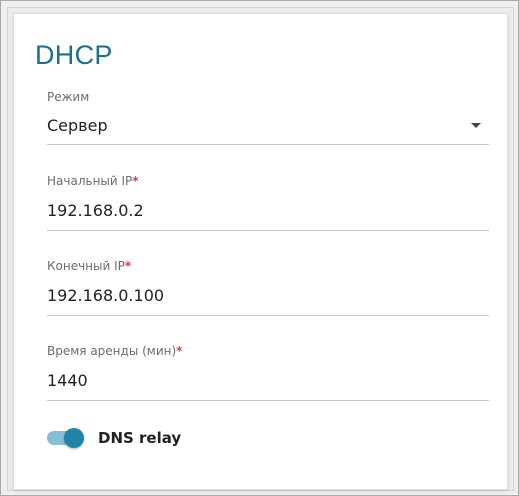  What do you see at coordinates (67, 381) in the screenshot?
I see `lease-time-input: 1440` at bounding box center [67, 381].